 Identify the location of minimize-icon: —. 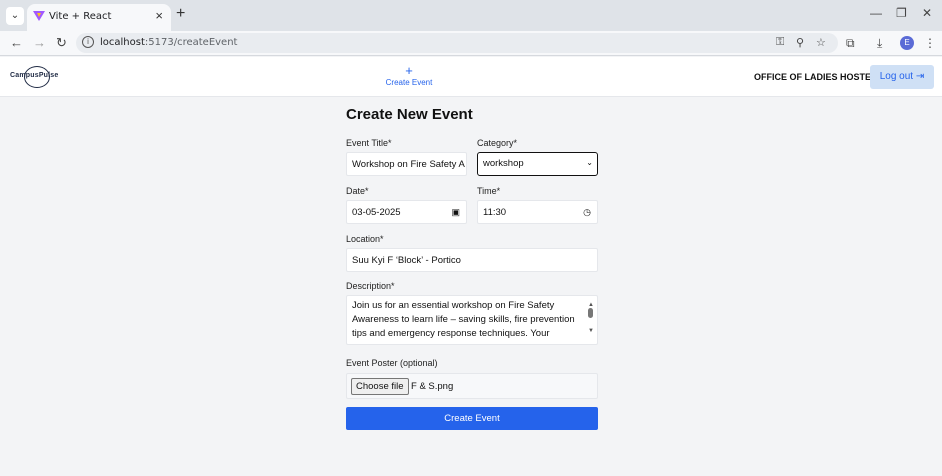
(876, 13).